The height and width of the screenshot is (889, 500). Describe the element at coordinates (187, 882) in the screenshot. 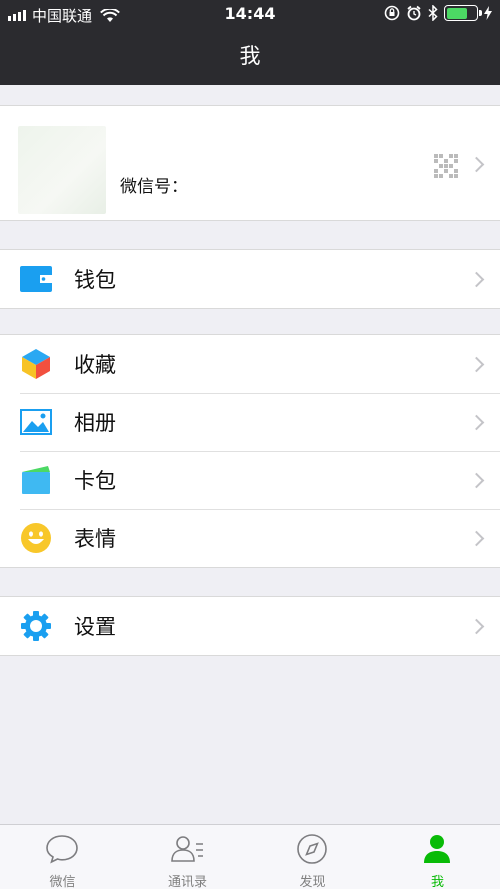

I see `tab-label-contacts: 通讯录` at that location.